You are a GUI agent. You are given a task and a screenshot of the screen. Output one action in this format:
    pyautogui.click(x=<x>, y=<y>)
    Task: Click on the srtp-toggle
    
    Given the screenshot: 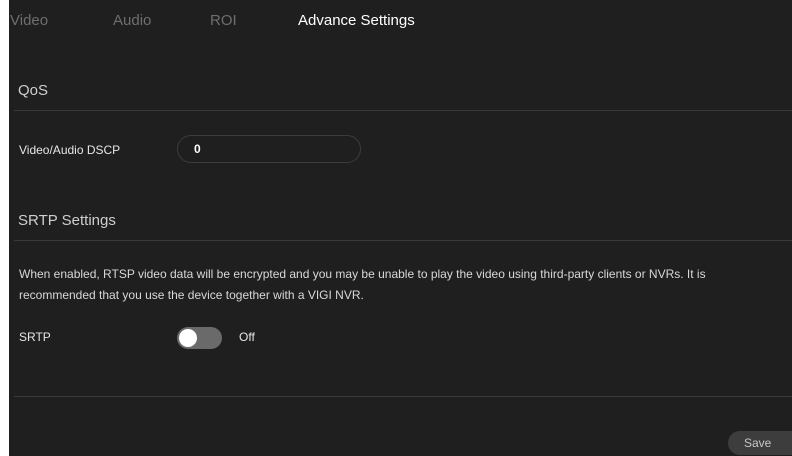 What is the action you would take?
    pyautogui.click(x=199, y=338)
    